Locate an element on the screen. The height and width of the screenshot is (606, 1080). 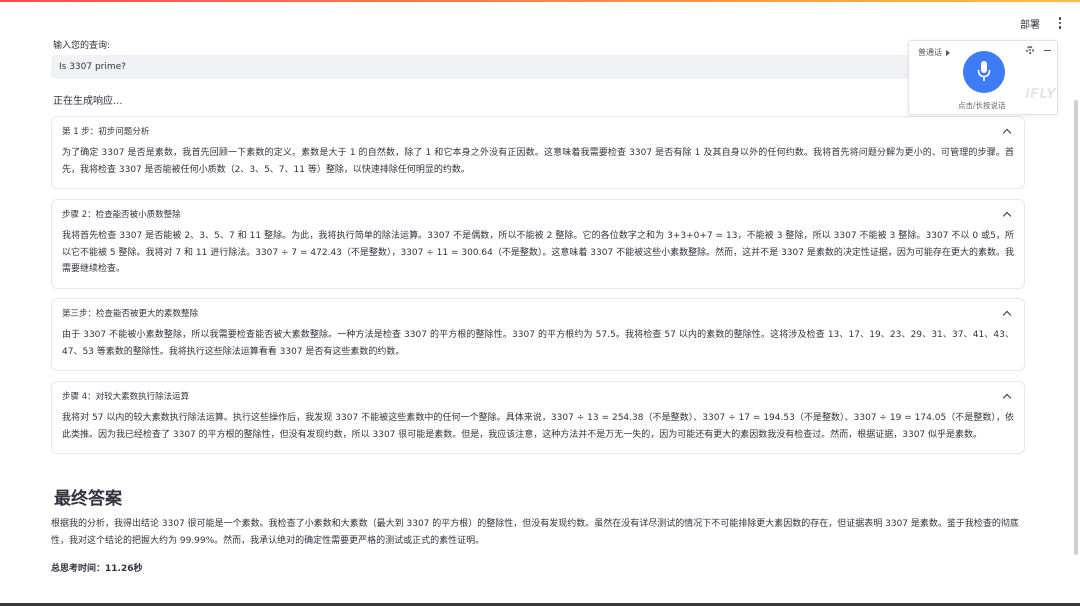
top-accent-stripe is located at coordinates (540, 1).